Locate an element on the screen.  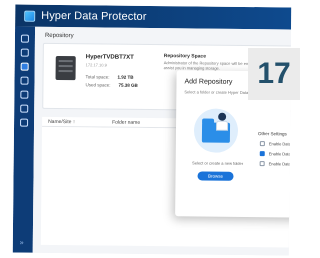
used-space-label: Used space: is located at coordinates (98, 85).